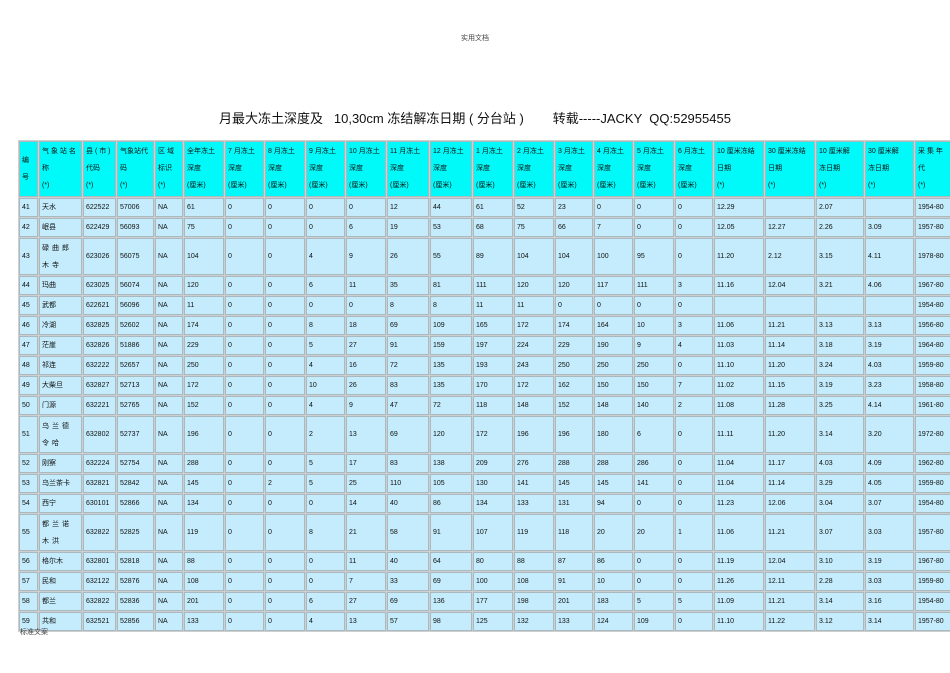 The width and height of the screenshot is (950, 673). I want to click on table-cell: 11.14, so click(790, 345).